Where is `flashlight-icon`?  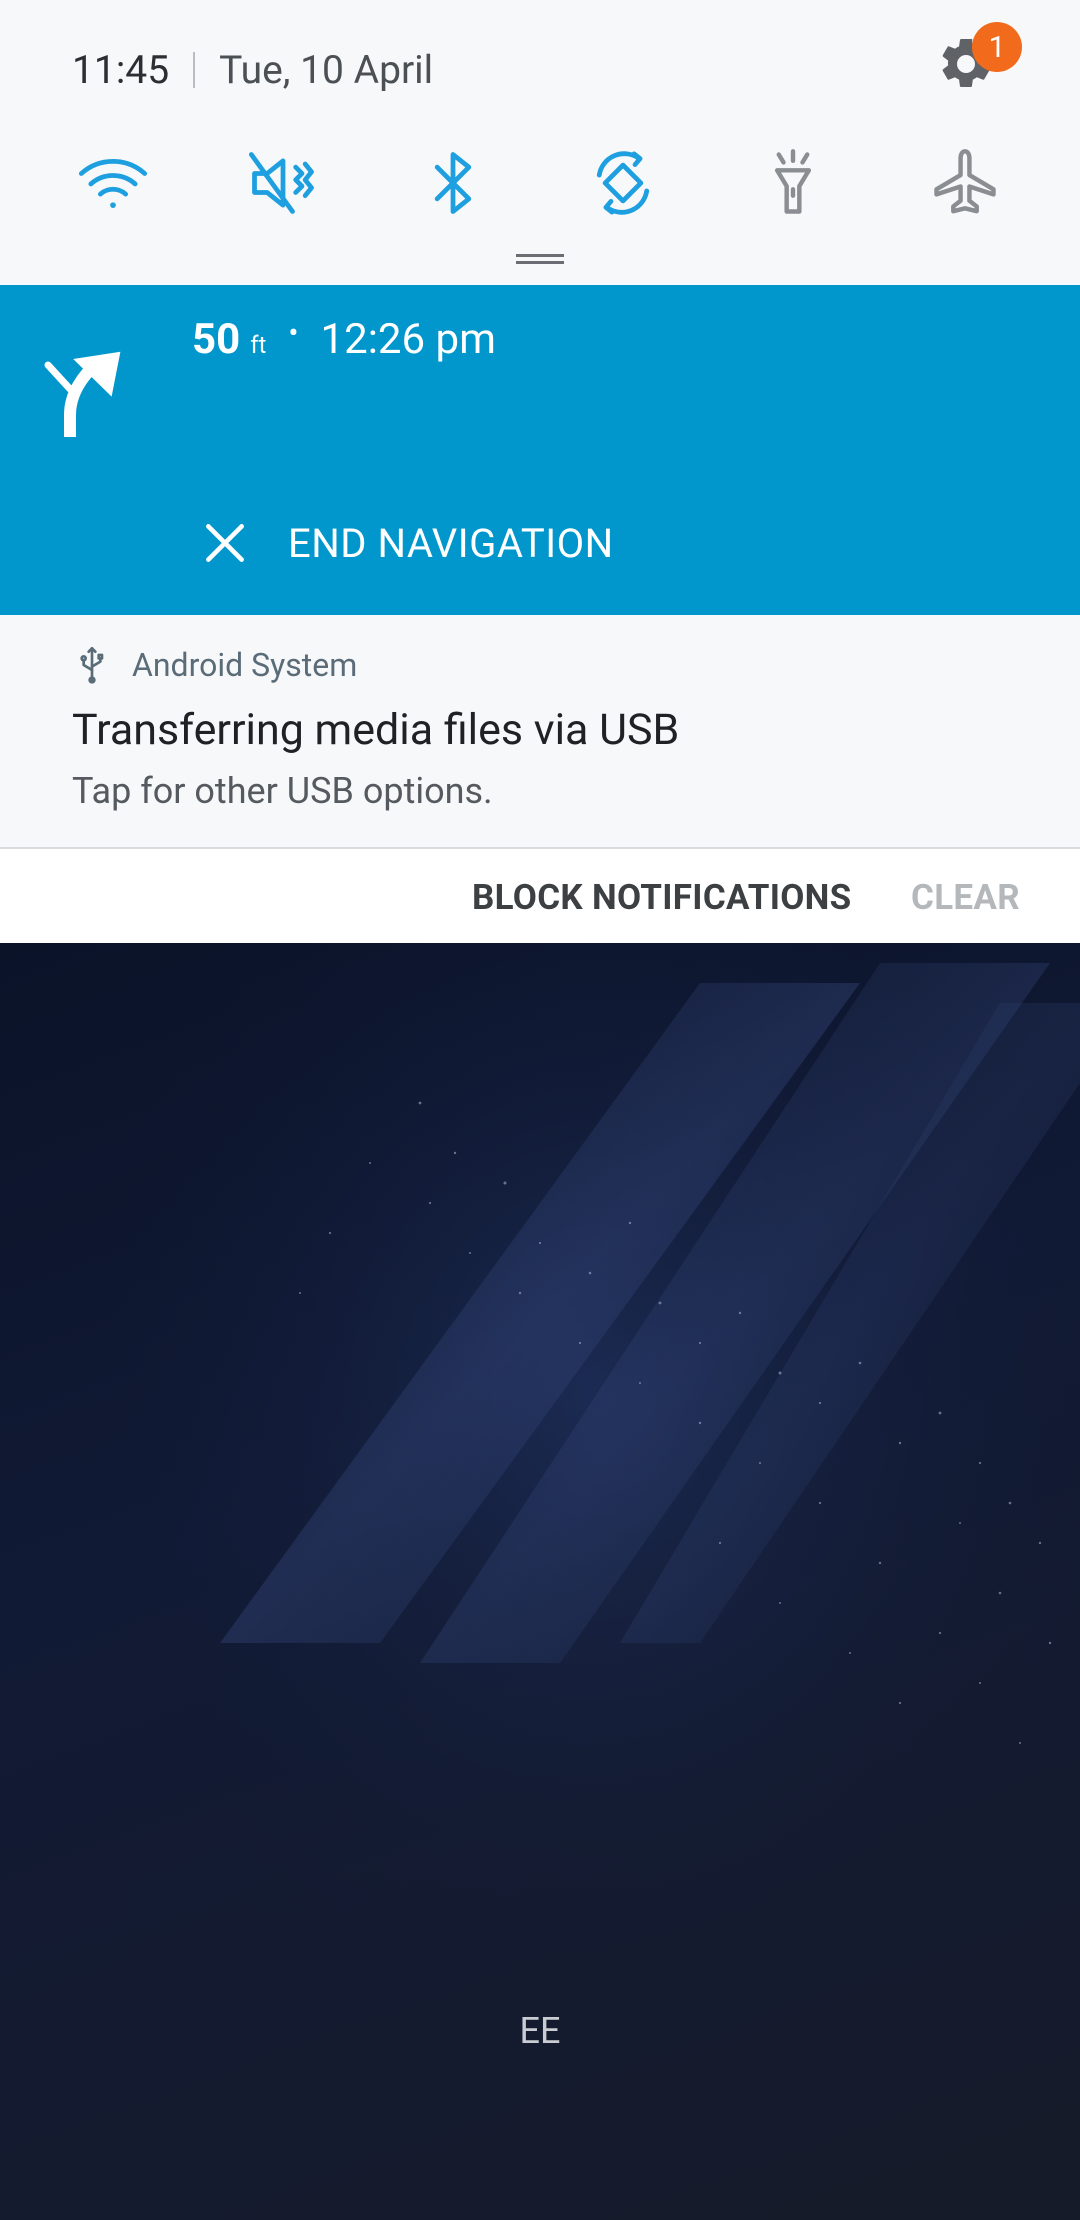
flashlight-icon is located at coordinates (793, 181).